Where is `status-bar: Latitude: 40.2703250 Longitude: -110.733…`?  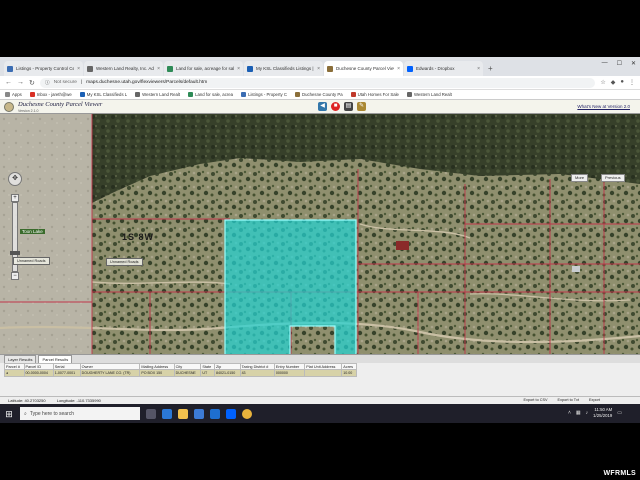 status-bar: Latitude: 40.2703250 Longitude: -110.733… is located at coordinates (320, 400).